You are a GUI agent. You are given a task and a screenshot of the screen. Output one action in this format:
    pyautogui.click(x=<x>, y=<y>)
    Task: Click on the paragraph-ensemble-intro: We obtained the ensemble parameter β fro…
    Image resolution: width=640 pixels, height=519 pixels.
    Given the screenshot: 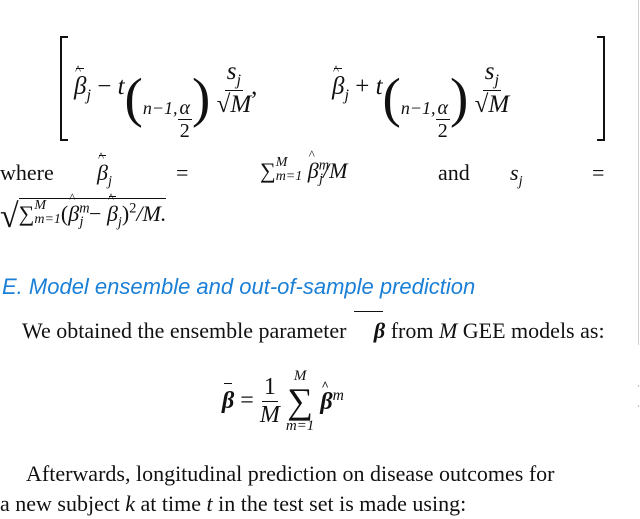 What is the action you would take?
    pyautogui.click(x=306, y=328)
    